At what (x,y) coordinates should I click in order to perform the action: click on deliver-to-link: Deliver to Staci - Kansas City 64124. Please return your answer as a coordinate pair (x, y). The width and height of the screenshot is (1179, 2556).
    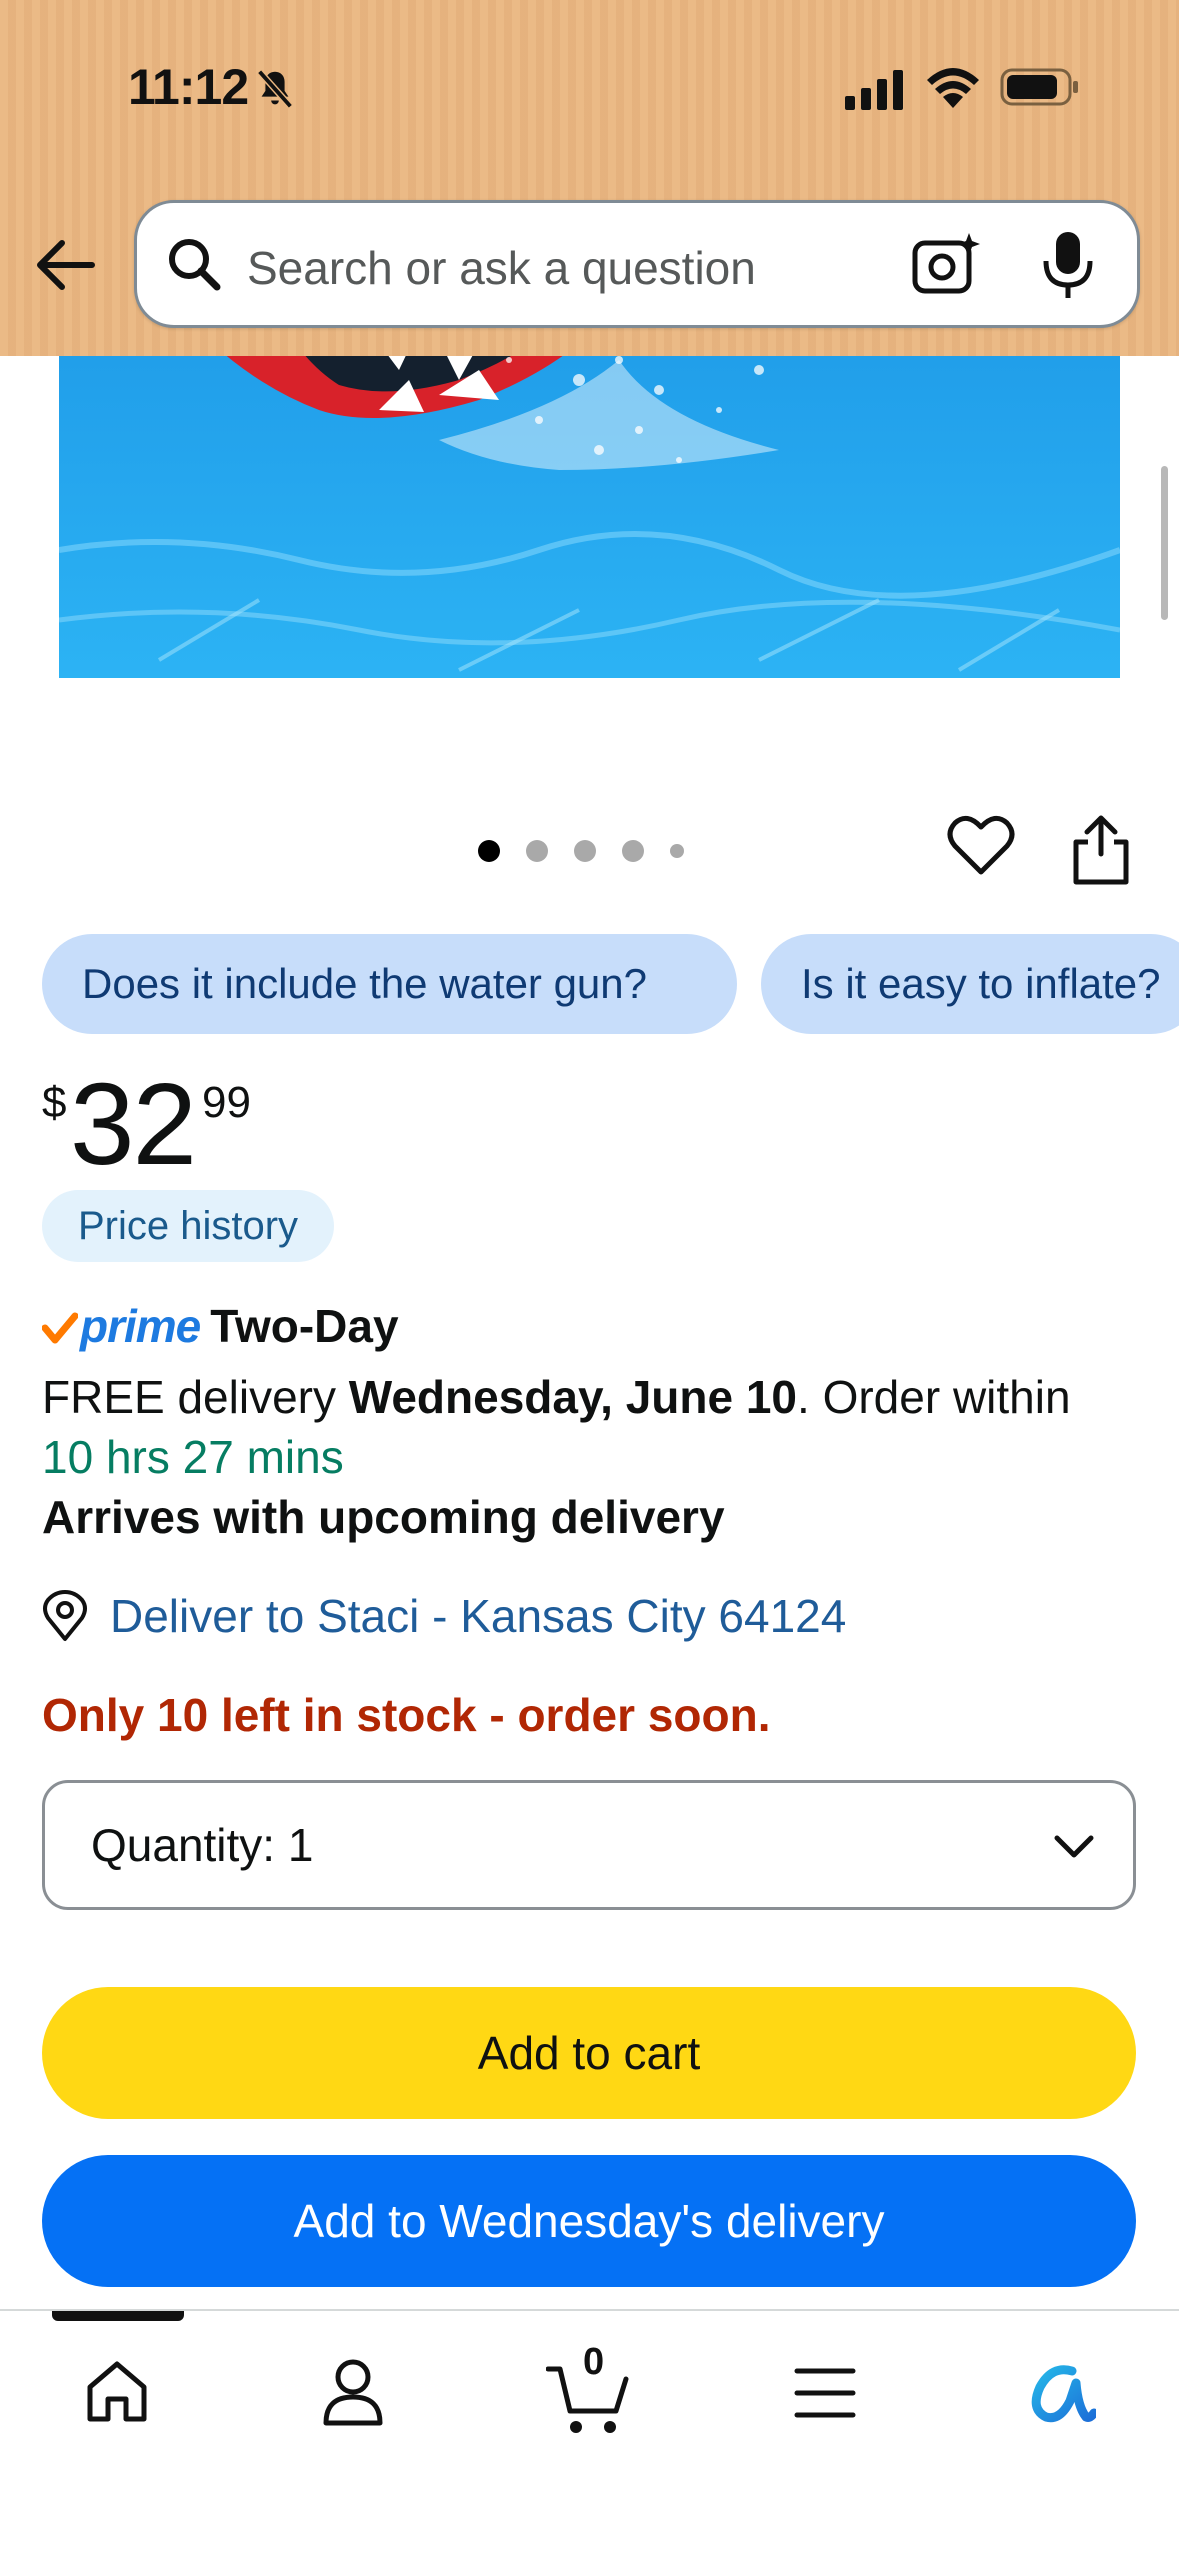
    Looking at the image, I should click on (444, 1616).